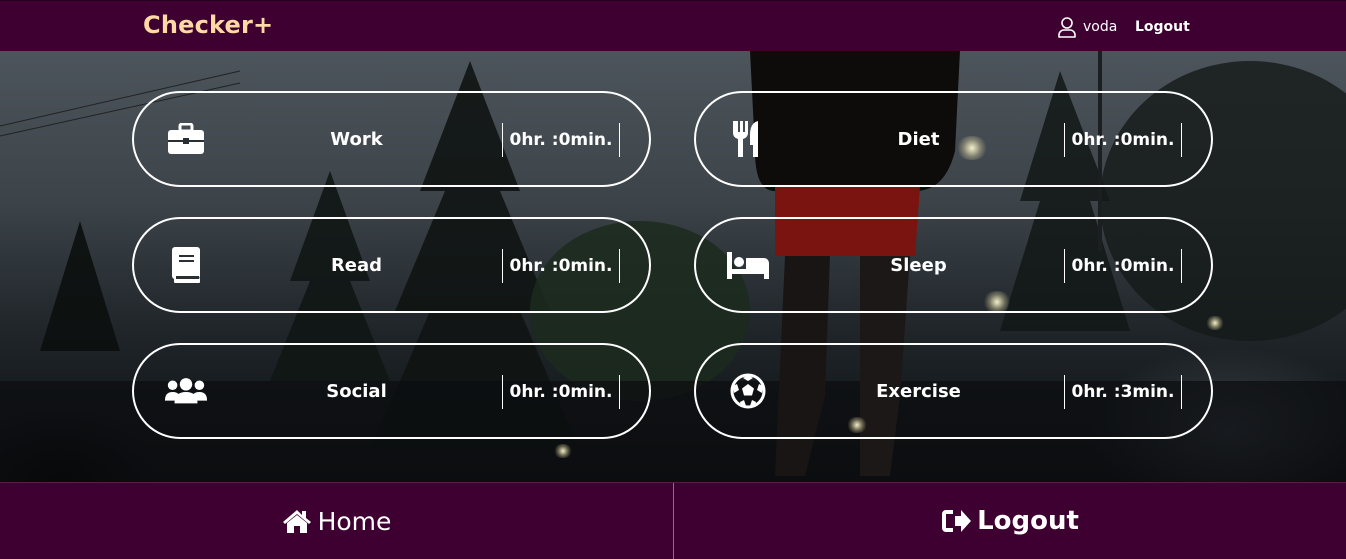  I want to click on activity-label: Work, so click(356, 139).